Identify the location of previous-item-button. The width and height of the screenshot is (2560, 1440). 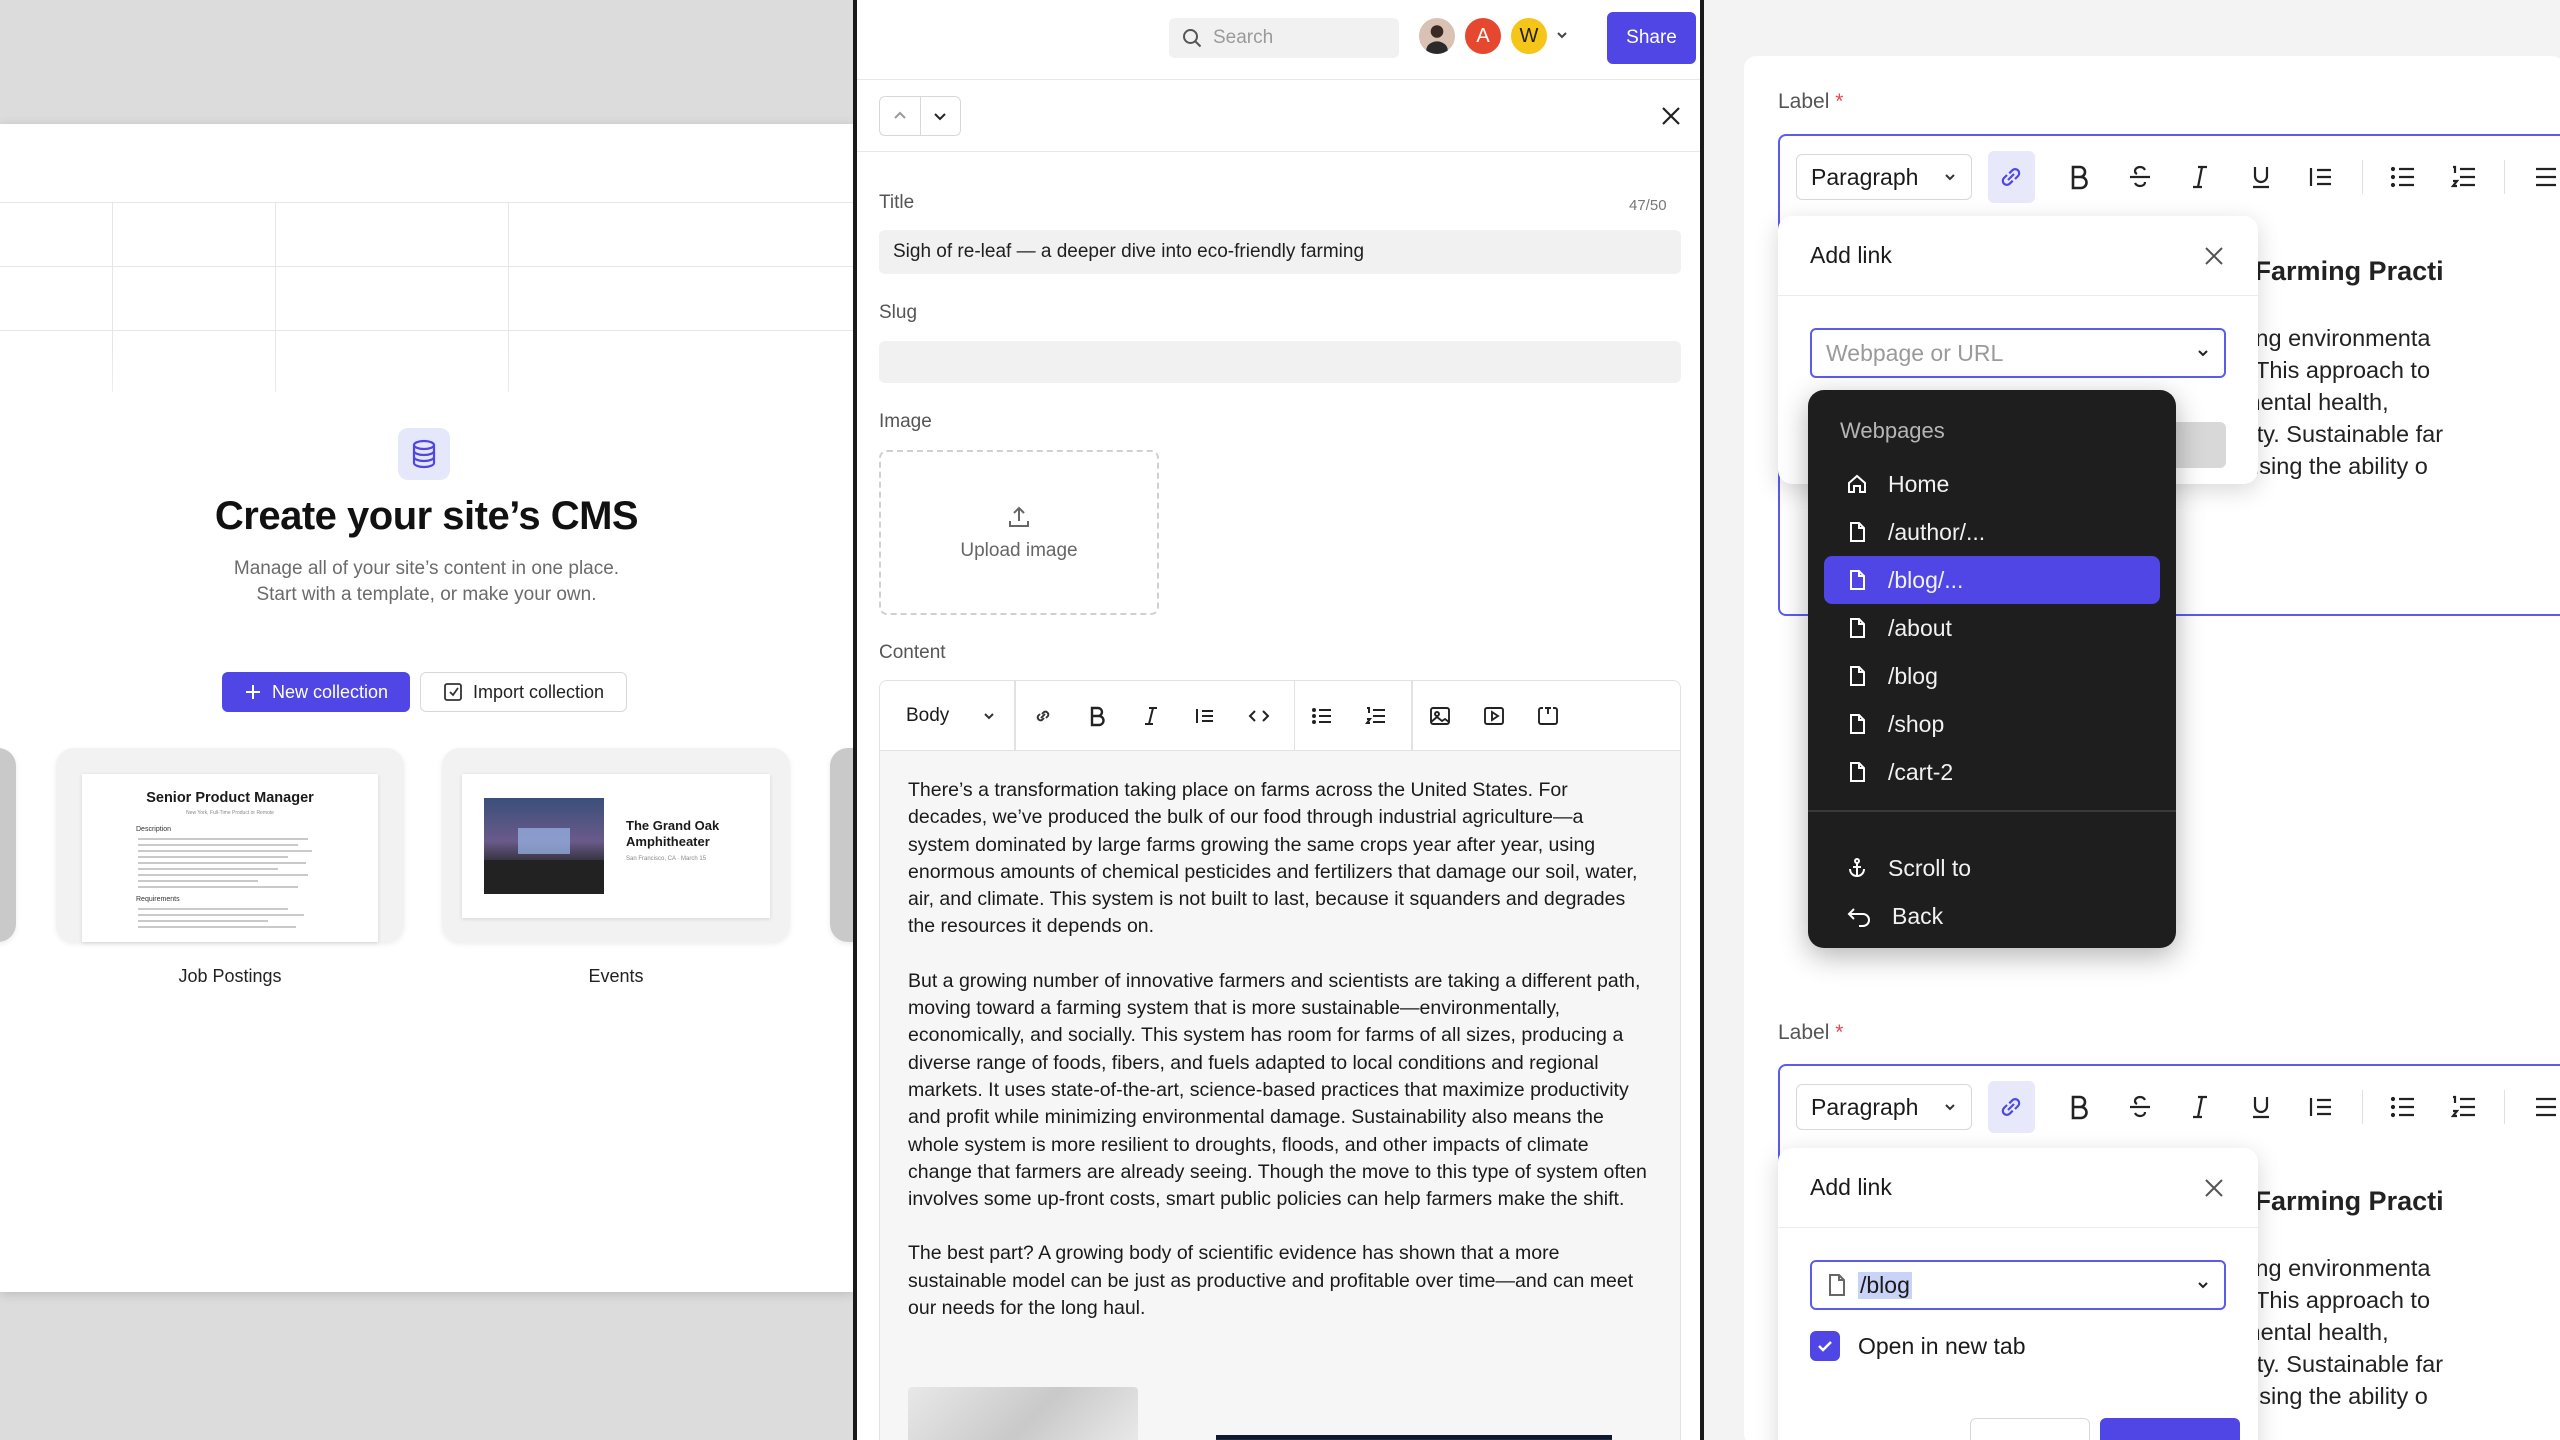
(900, 116).